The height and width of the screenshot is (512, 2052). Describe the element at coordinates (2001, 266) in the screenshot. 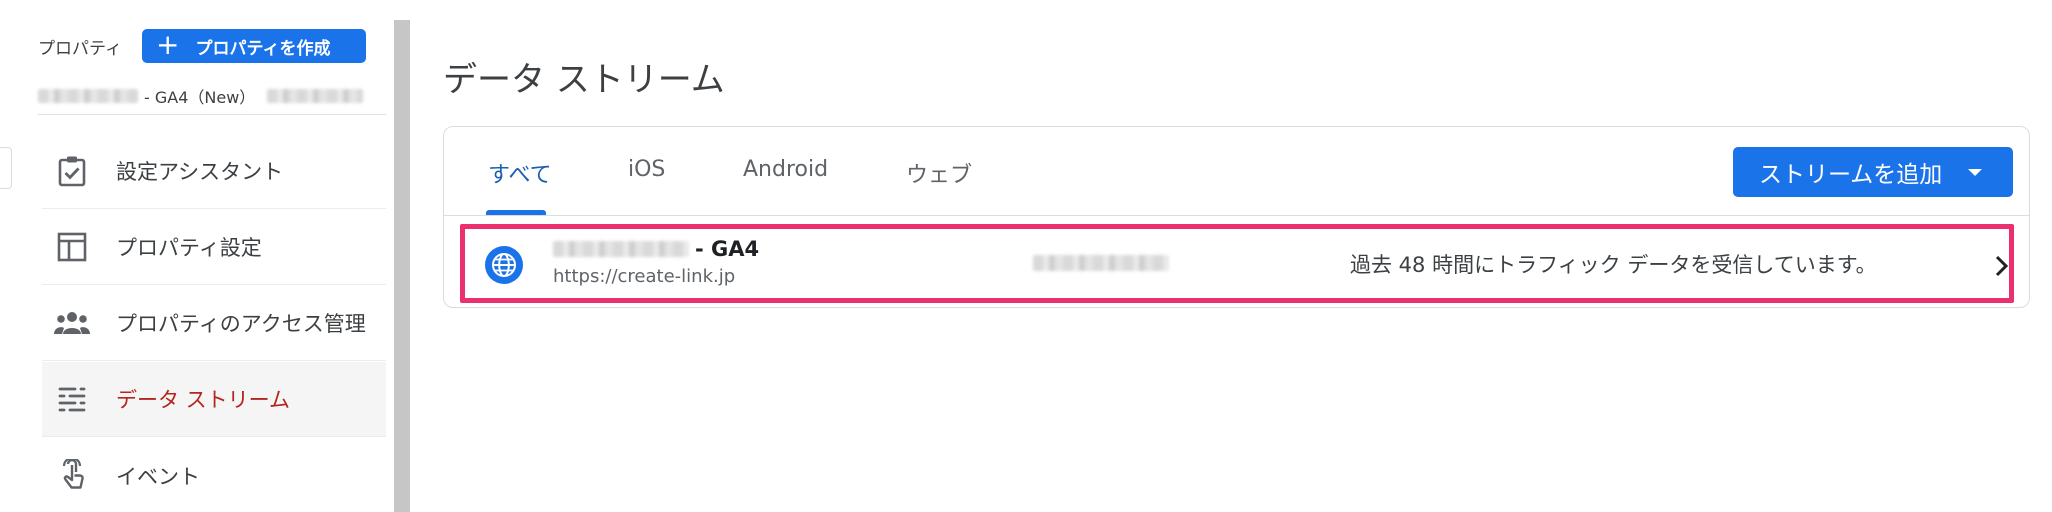

I see `chevron-right-icon` at that location.